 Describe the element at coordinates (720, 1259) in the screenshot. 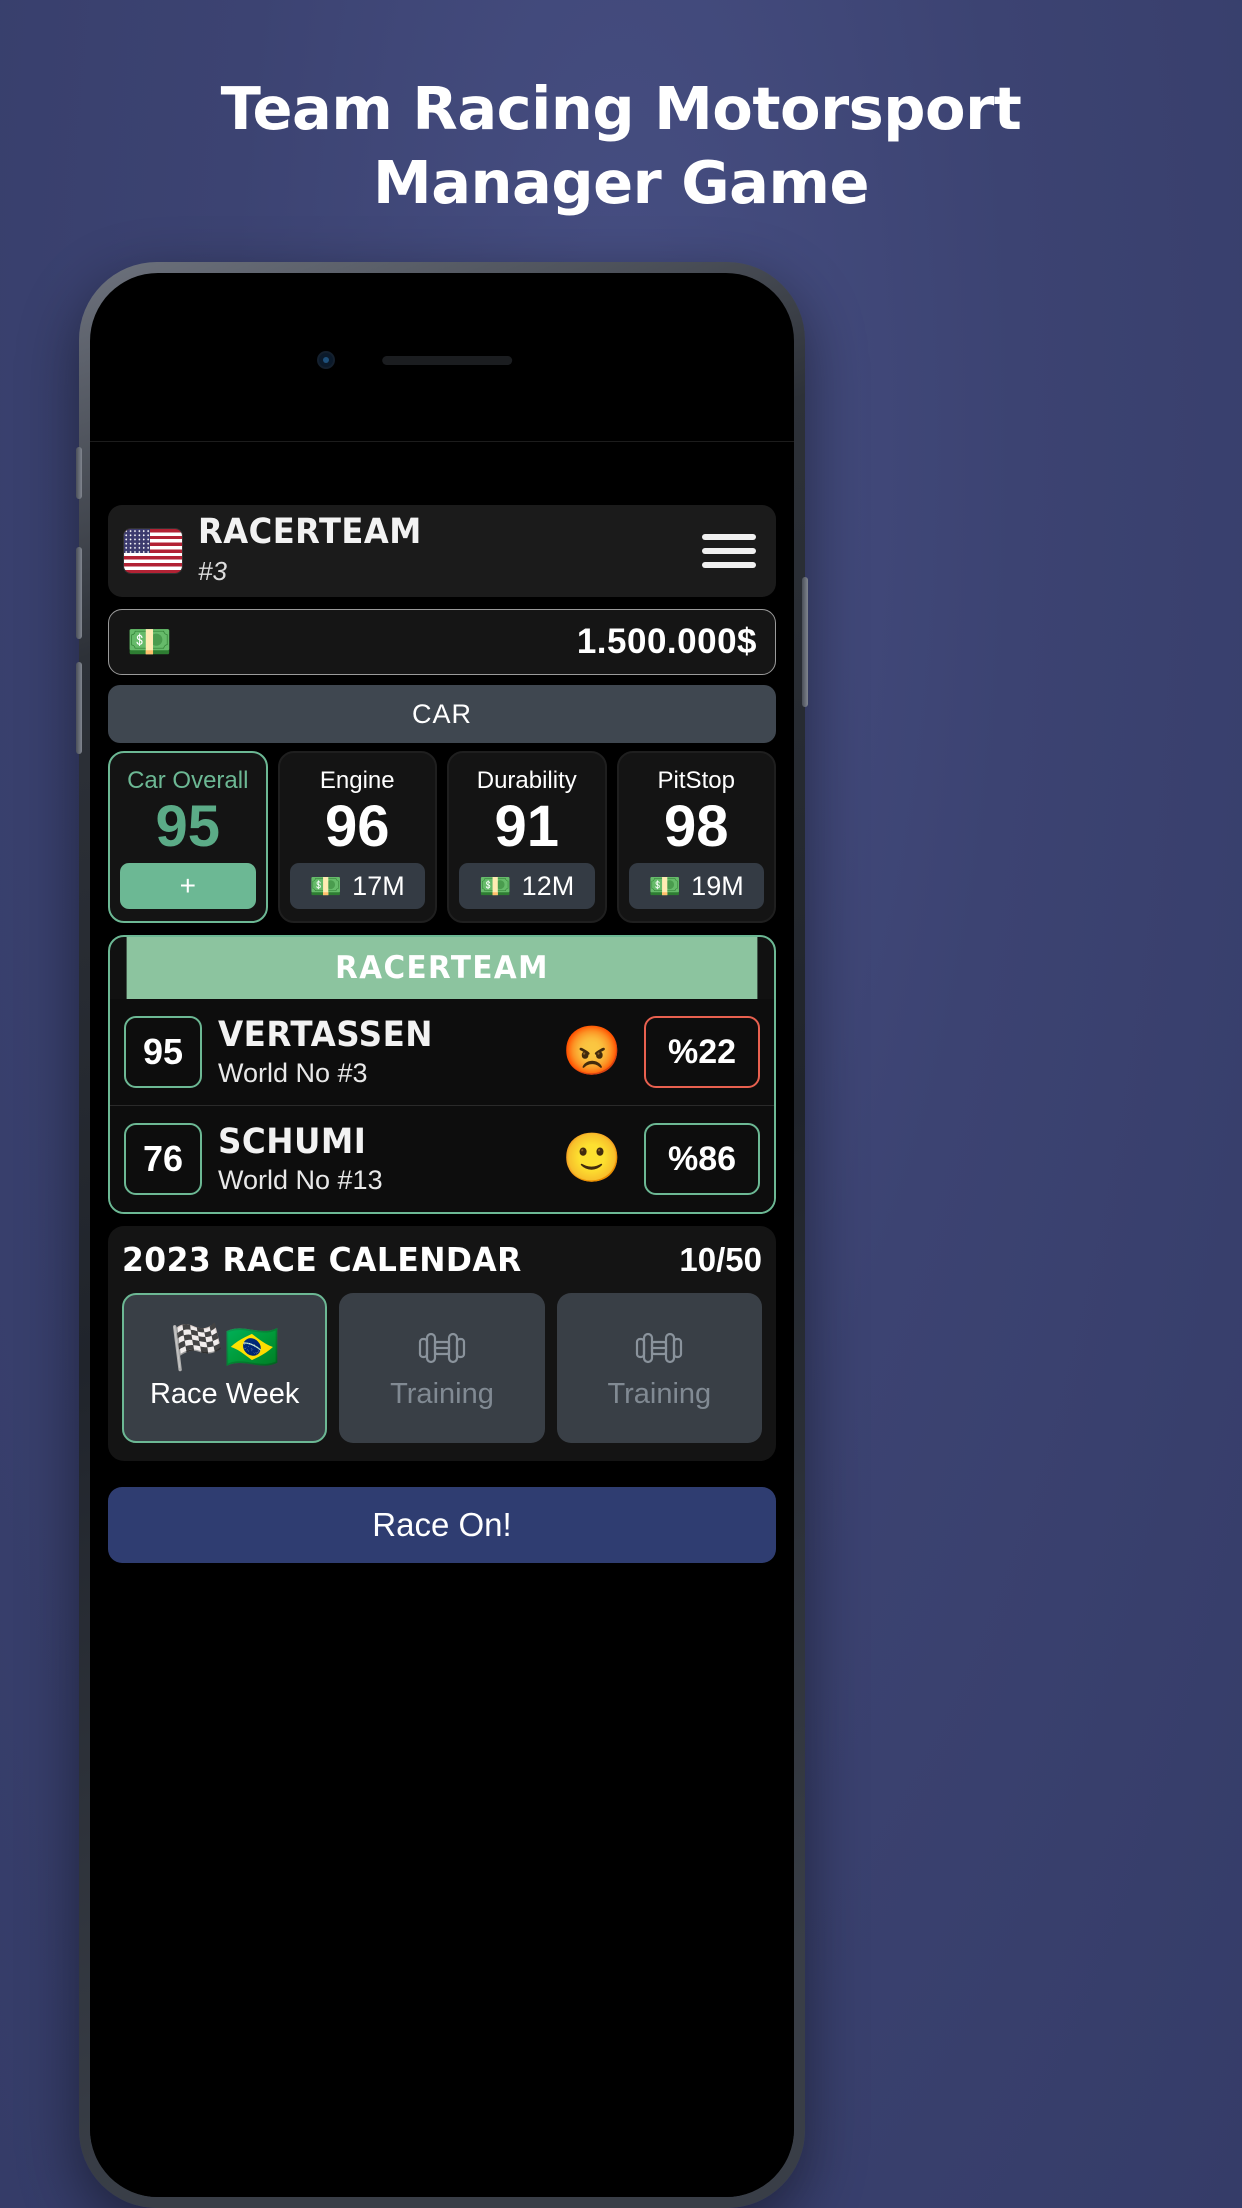

I see `calendar-progress-count: 10/50` at that location.